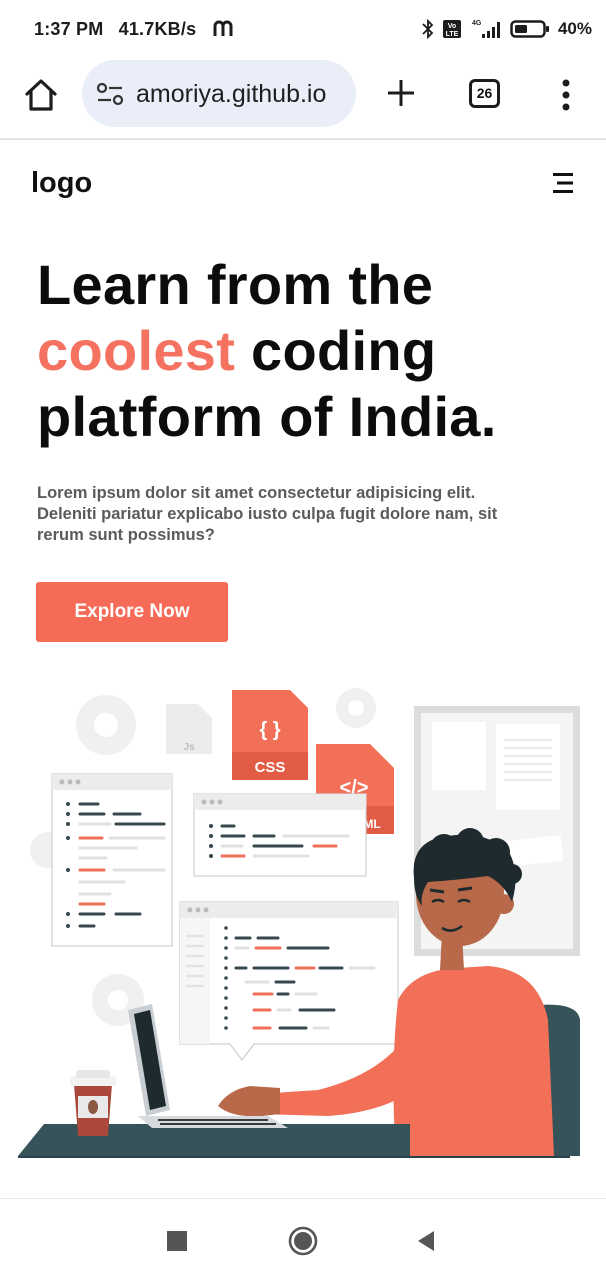 This screenshot has height=1280, width=606. Describe the element at coordinates (566, 95) in the screenshot. I see `more-menu-icon` at that location.